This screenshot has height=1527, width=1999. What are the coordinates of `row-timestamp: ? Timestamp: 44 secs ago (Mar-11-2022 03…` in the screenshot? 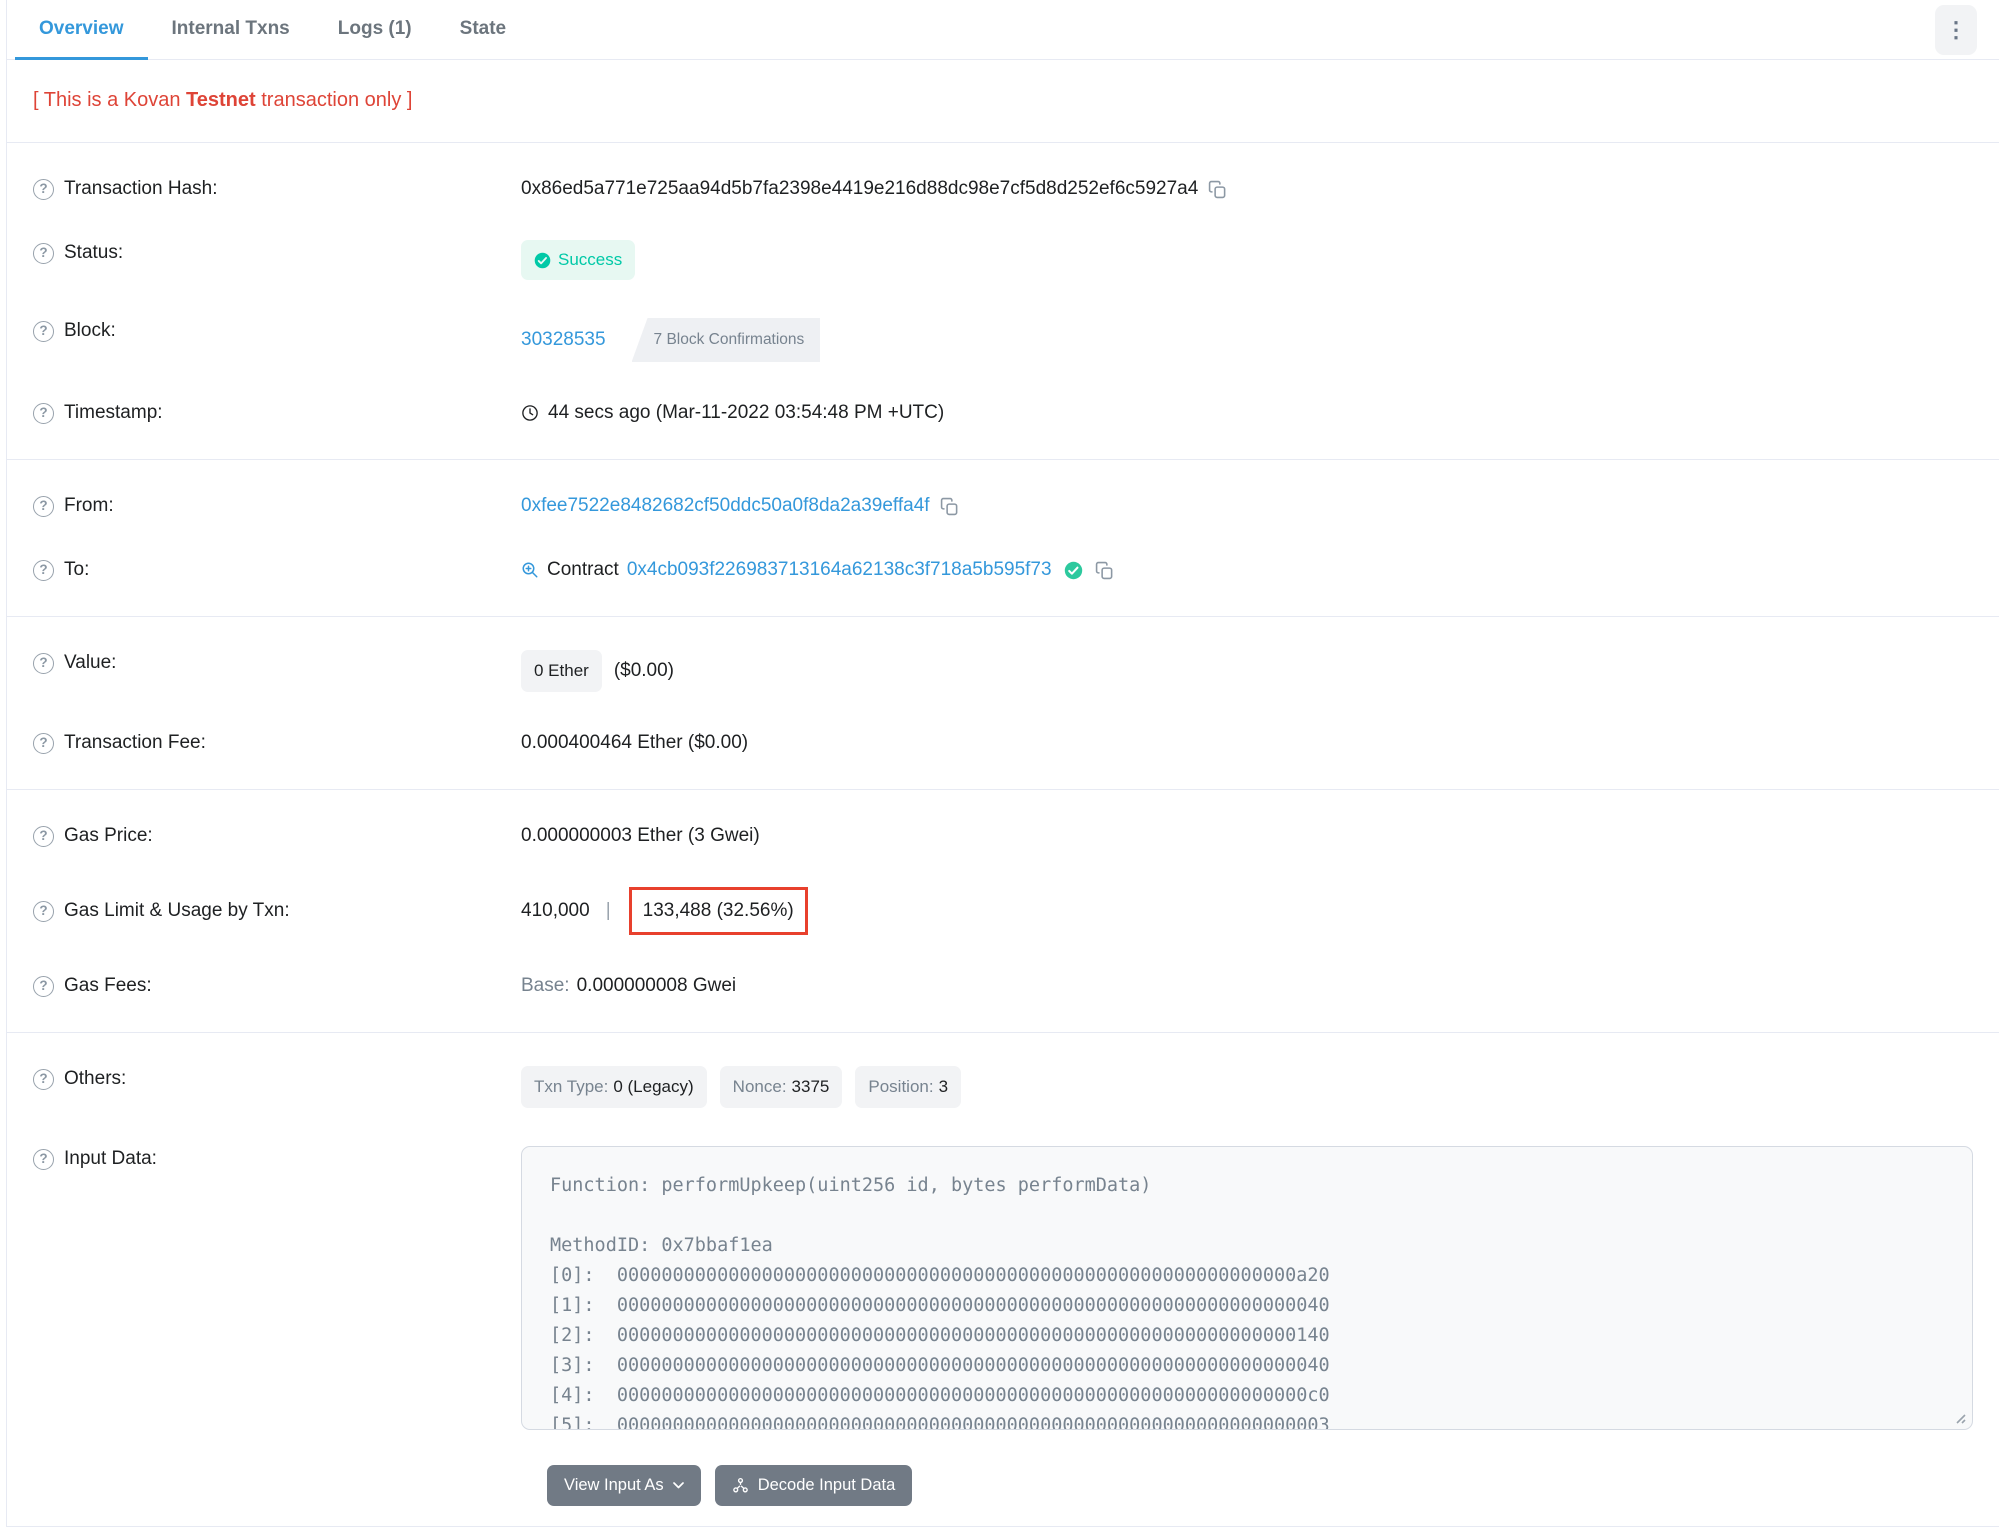 It's located at (1003, 413).